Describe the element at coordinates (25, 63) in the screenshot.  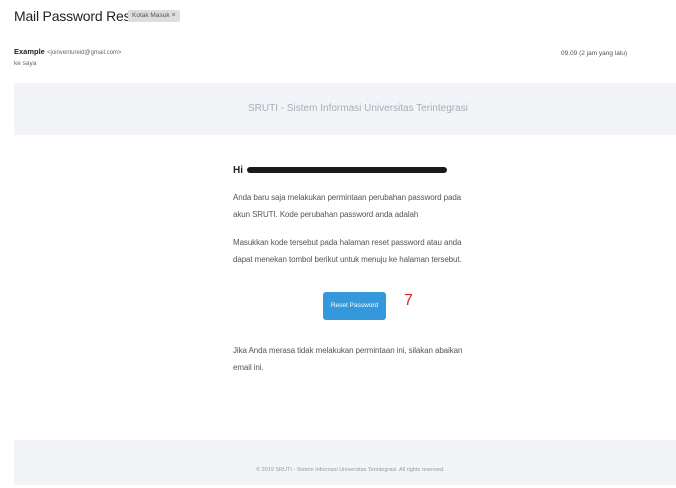
I see `recipient-dropdown: ke saya` at that location.